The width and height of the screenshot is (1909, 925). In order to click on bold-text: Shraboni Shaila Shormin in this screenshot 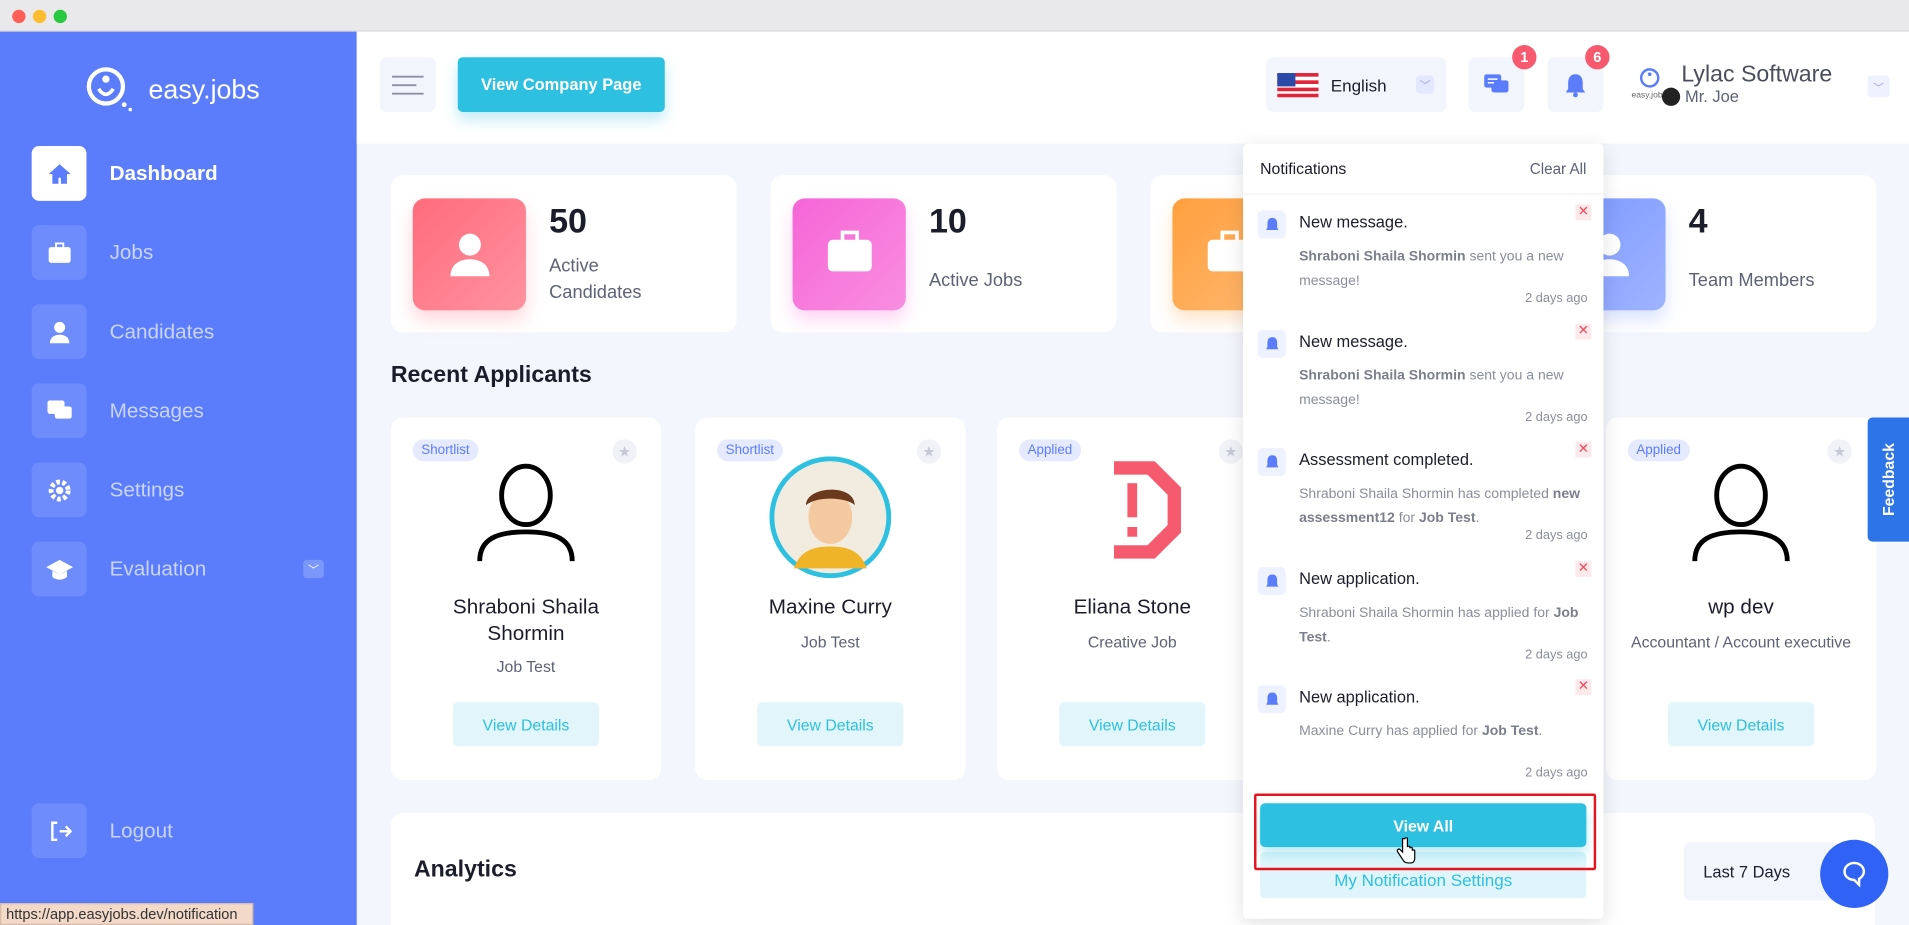, I will do `click(1382, 375)`.